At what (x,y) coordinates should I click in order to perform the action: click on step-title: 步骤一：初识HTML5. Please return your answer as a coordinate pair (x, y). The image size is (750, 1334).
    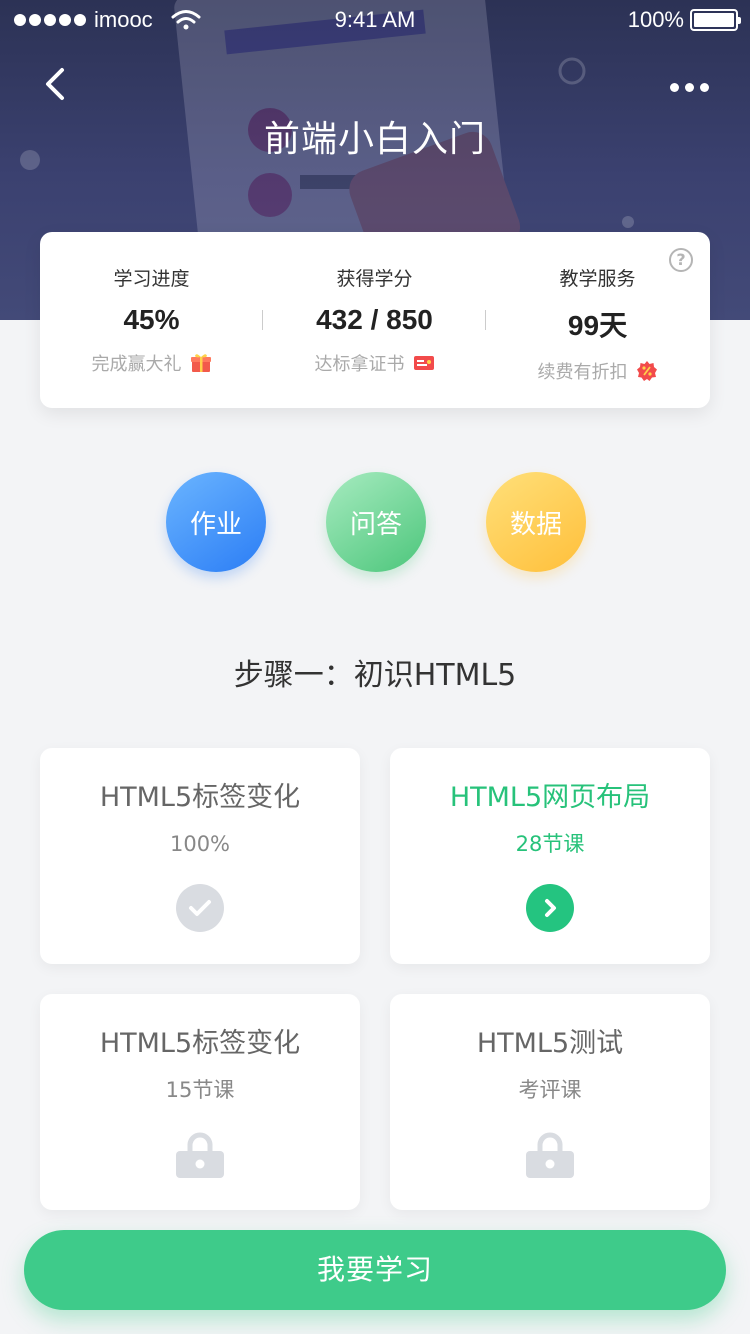
    Looking at the image, I should click on (375, 675).